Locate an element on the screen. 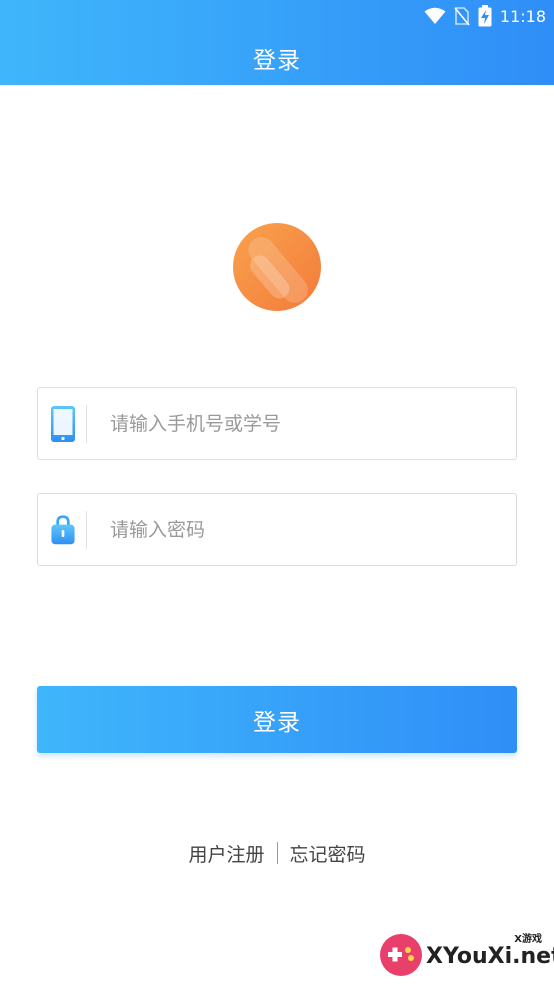  account-field is located at coordinates (277, 423).